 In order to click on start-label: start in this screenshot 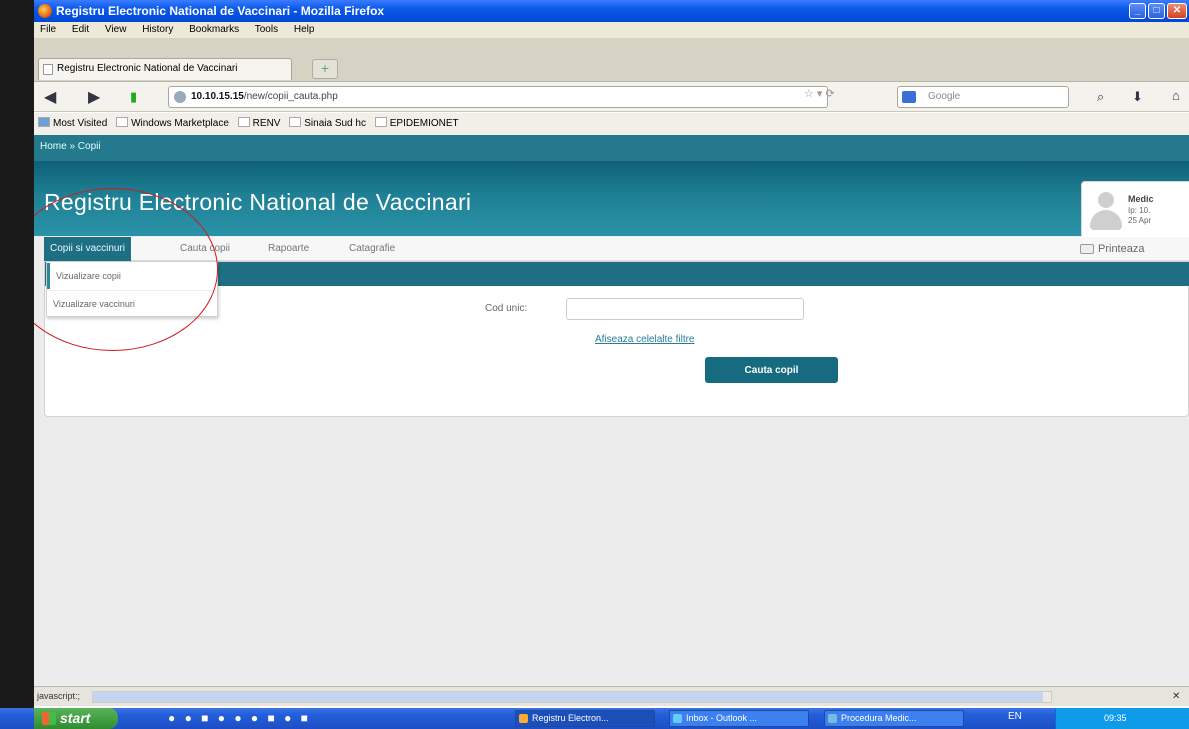, I will do `click(75, 718)`.